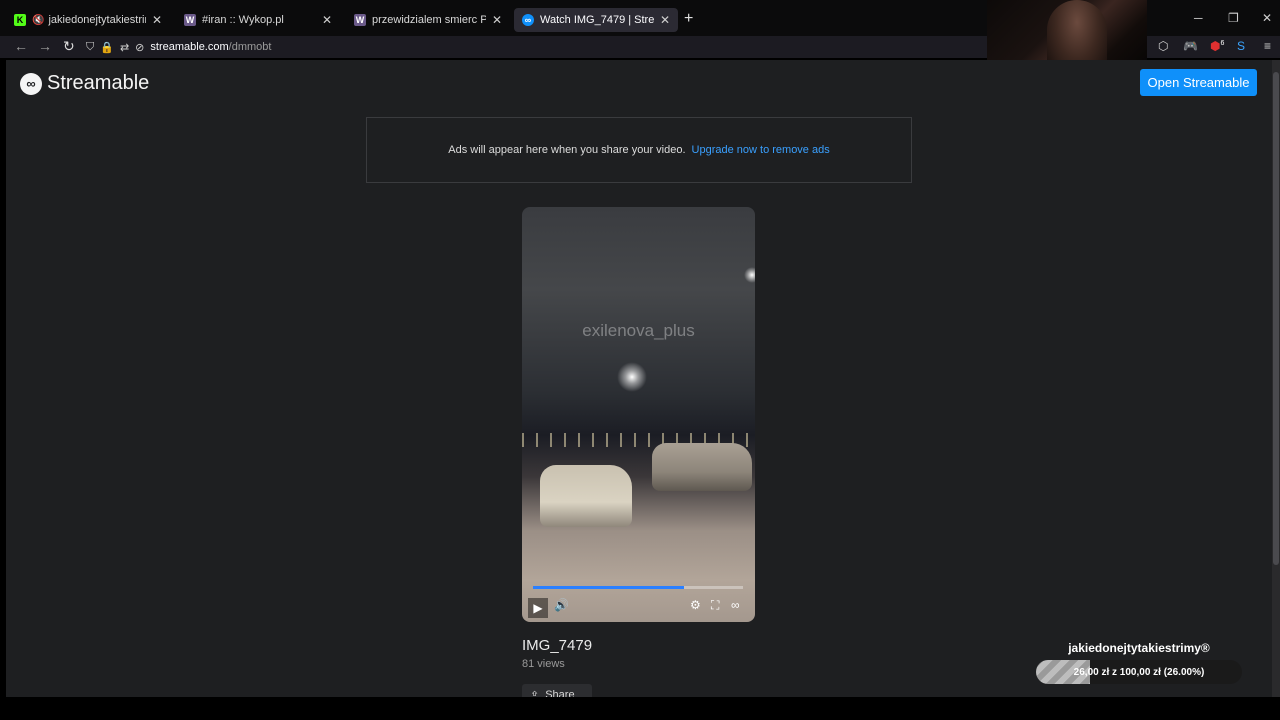 The height and width of the screenshot is (720, 1280). What do you see at coordinates (1198, 18) in the screenshot?
I see `minimize-icon: ─` at bounding box center [1198, 18].